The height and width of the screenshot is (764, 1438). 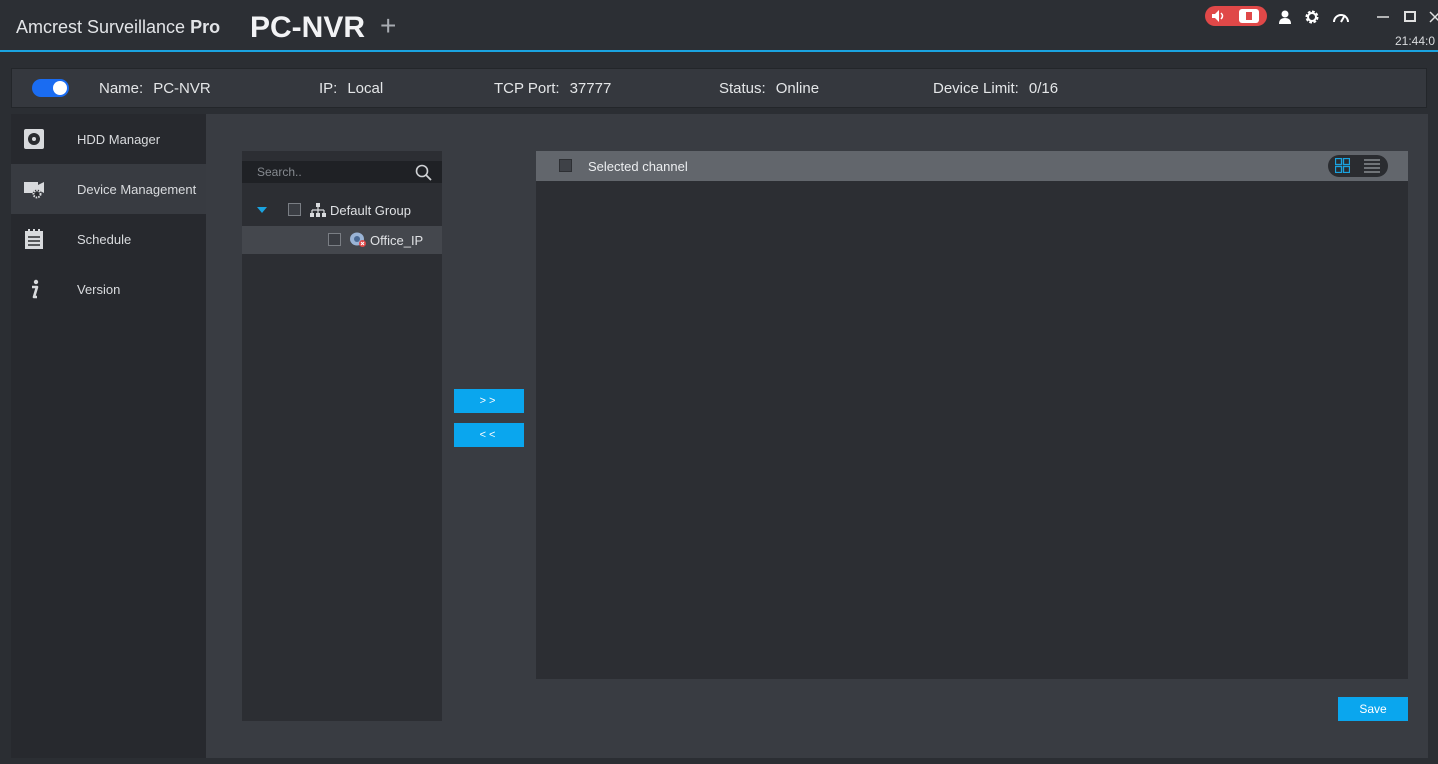 I want to click on sidebar-item-label: Version, so click(x=99, y=289).